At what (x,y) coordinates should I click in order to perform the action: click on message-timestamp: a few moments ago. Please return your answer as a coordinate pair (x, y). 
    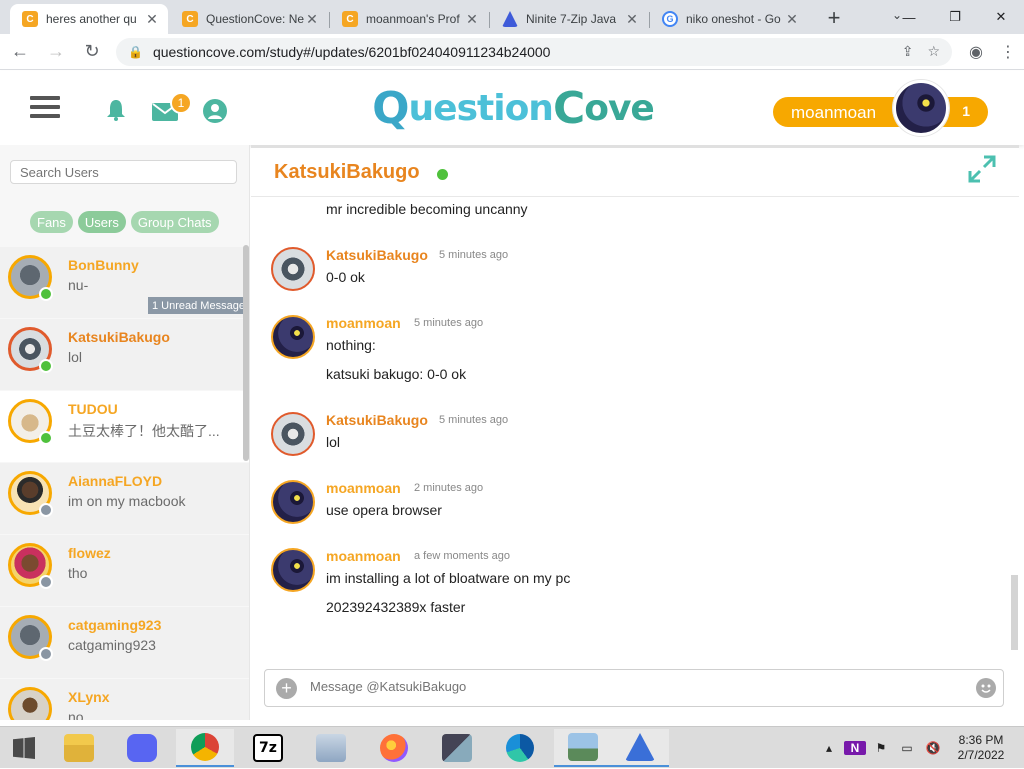
    Looking at the image, I should click on (462, 556).